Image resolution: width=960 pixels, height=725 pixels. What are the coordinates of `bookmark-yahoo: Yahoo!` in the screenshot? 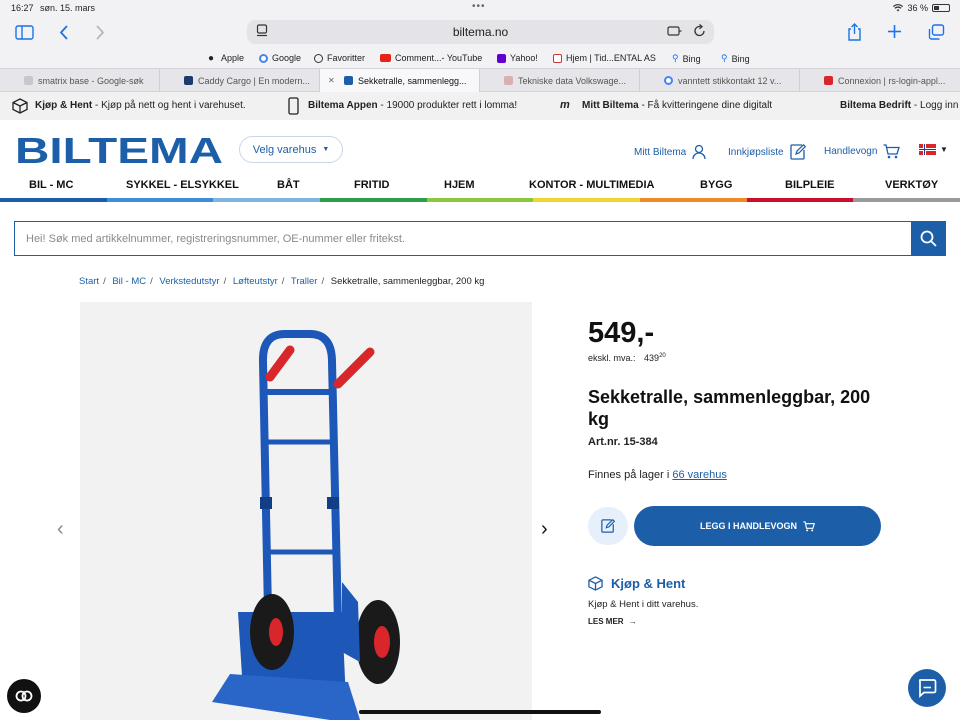 It's located at (517, 58).